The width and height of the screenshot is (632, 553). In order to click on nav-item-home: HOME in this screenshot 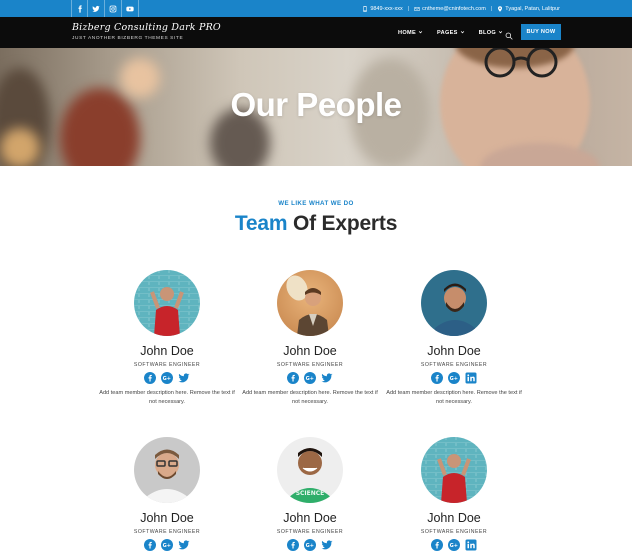, I will do `click(410, 33)`.